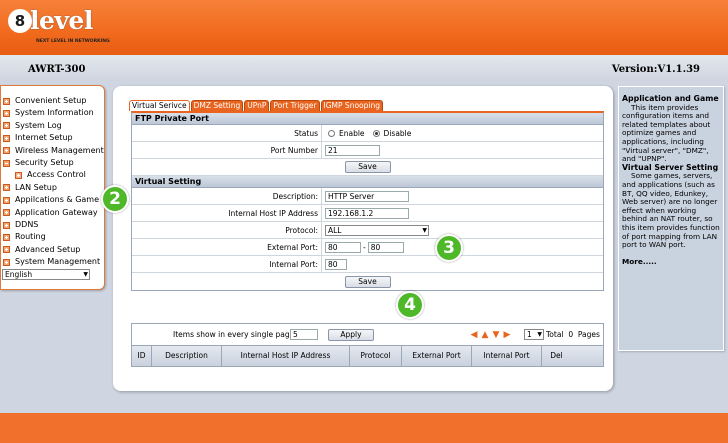  What do you see at coordinates (367, 119) in the screenshot?
I see `ftp-section-title: FTP Private Port` at bounding box center [367, 119].